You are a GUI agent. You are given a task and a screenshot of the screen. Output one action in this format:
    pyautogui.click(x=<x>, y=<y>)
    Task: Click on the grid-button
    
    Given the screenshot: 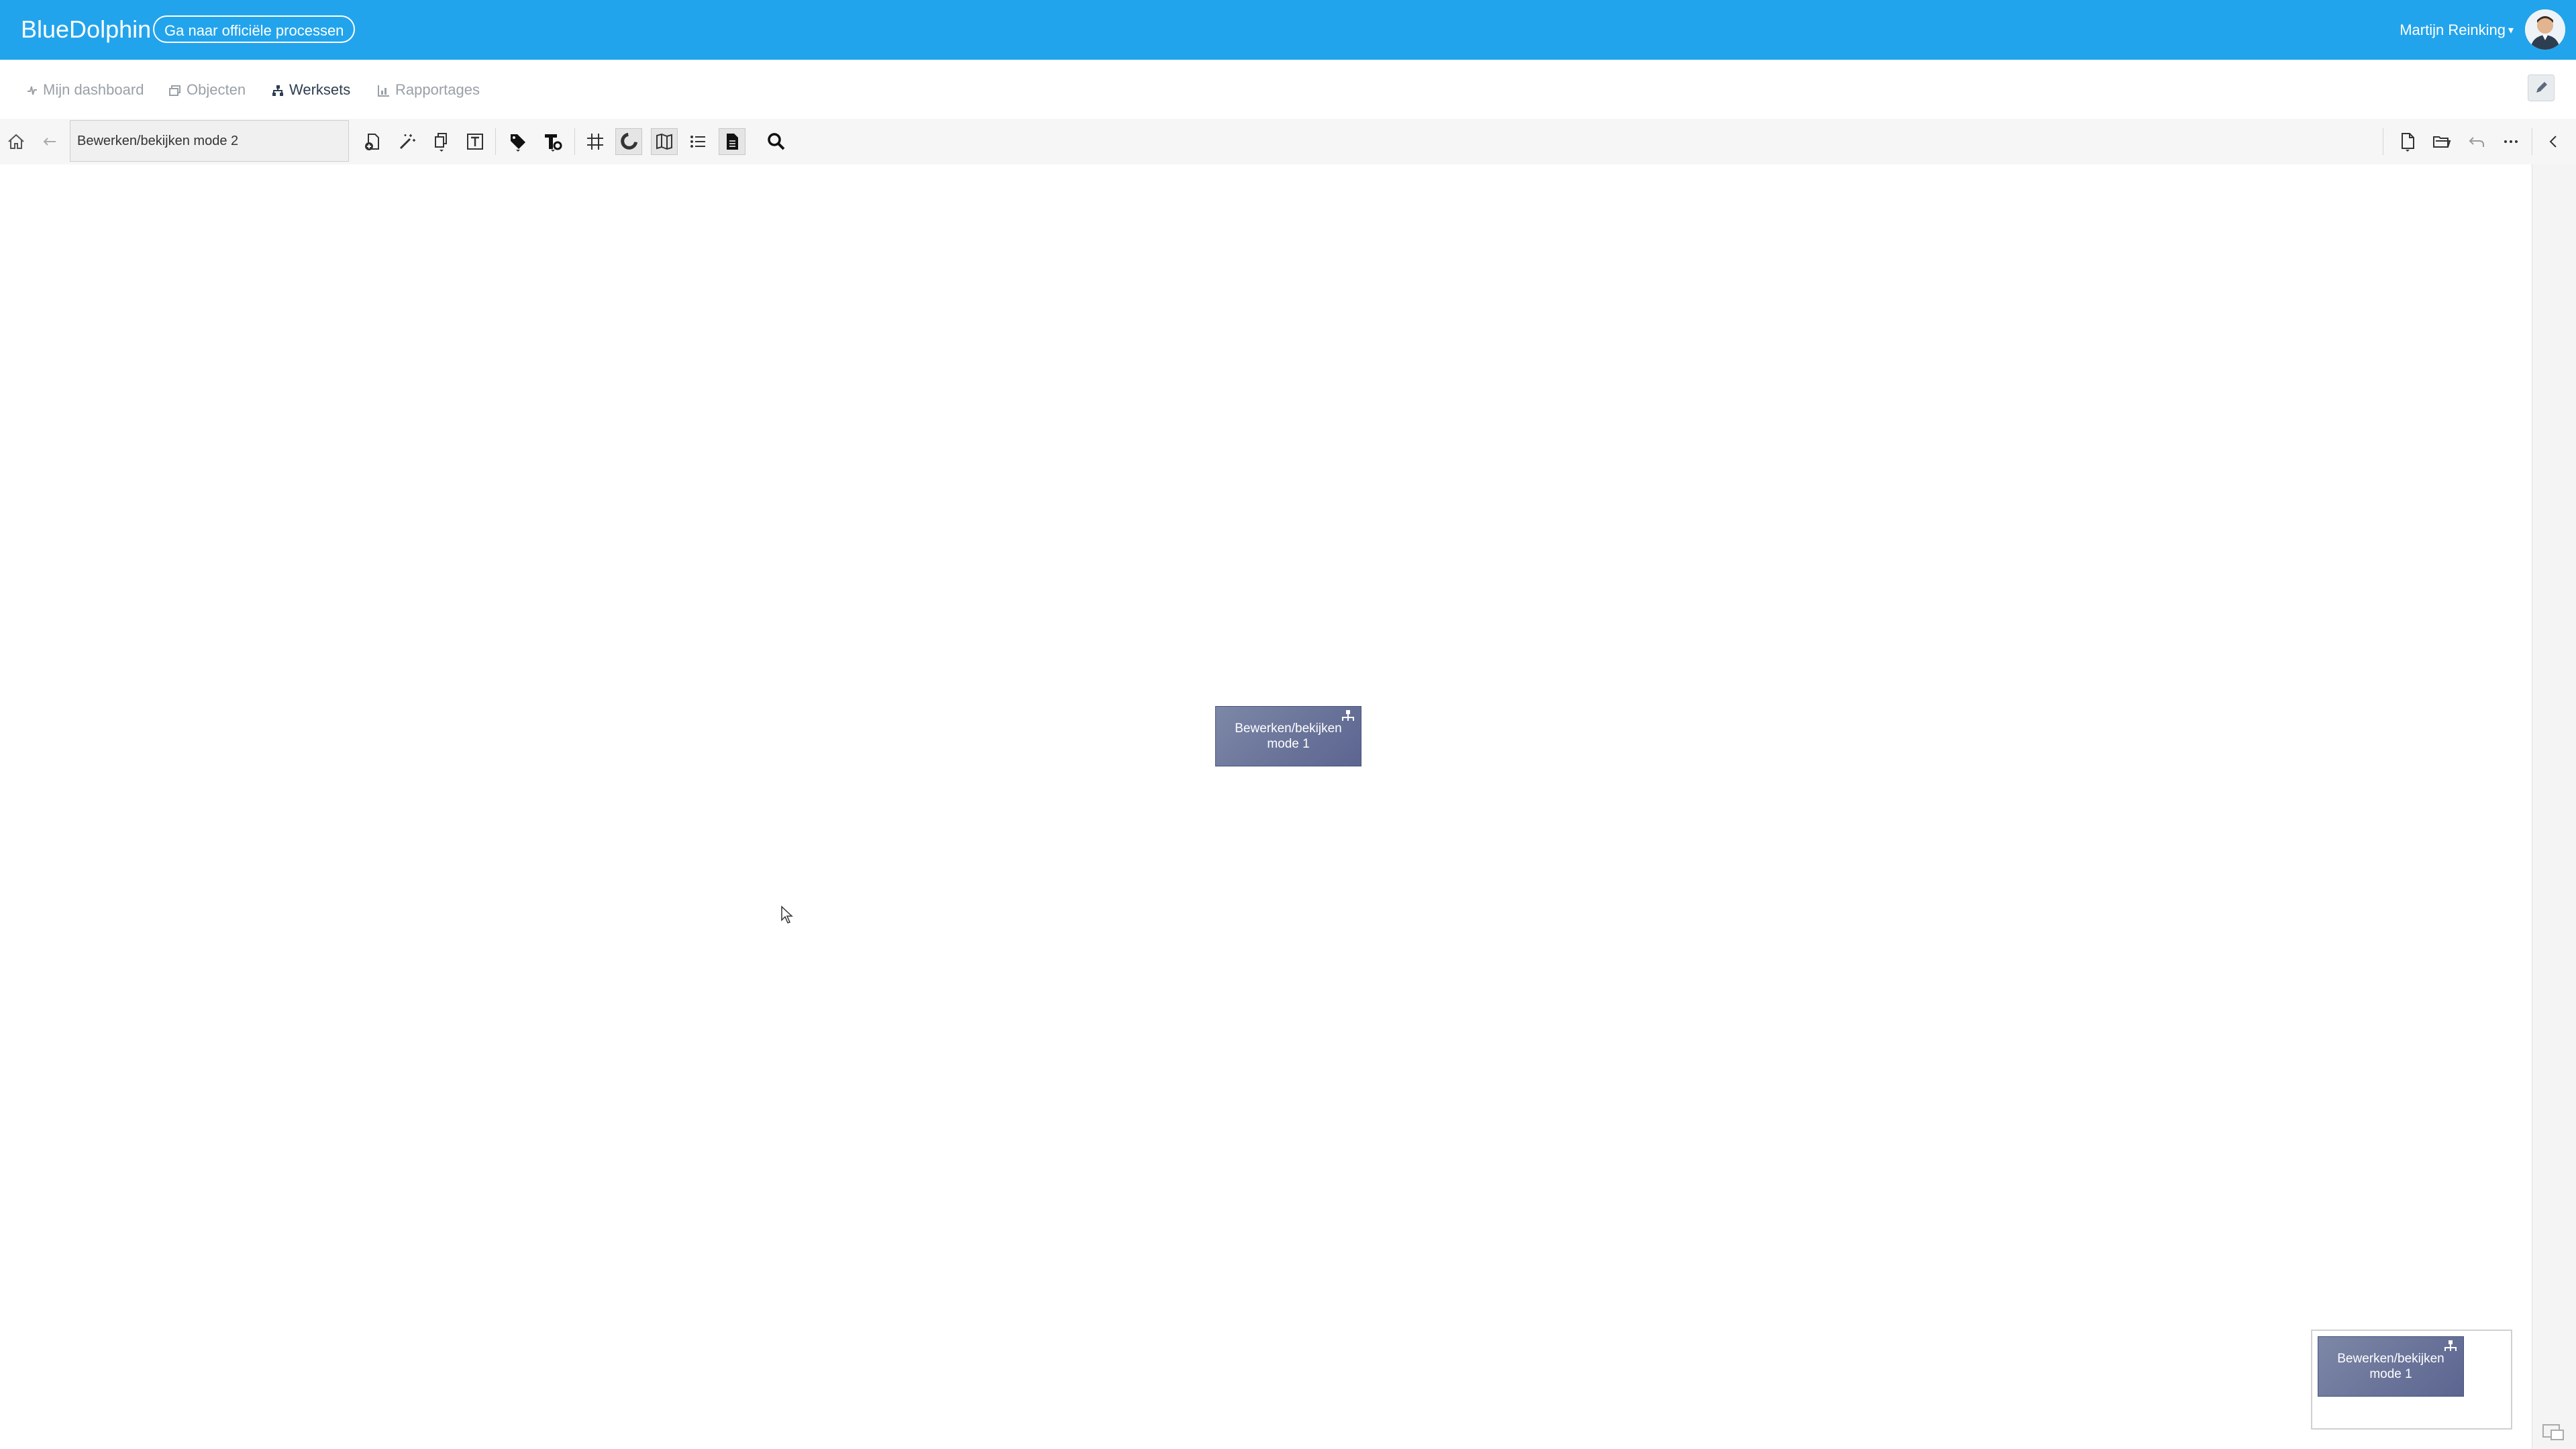 What is the action you would take?
    pyautogui.click(x=595, y=141)
    